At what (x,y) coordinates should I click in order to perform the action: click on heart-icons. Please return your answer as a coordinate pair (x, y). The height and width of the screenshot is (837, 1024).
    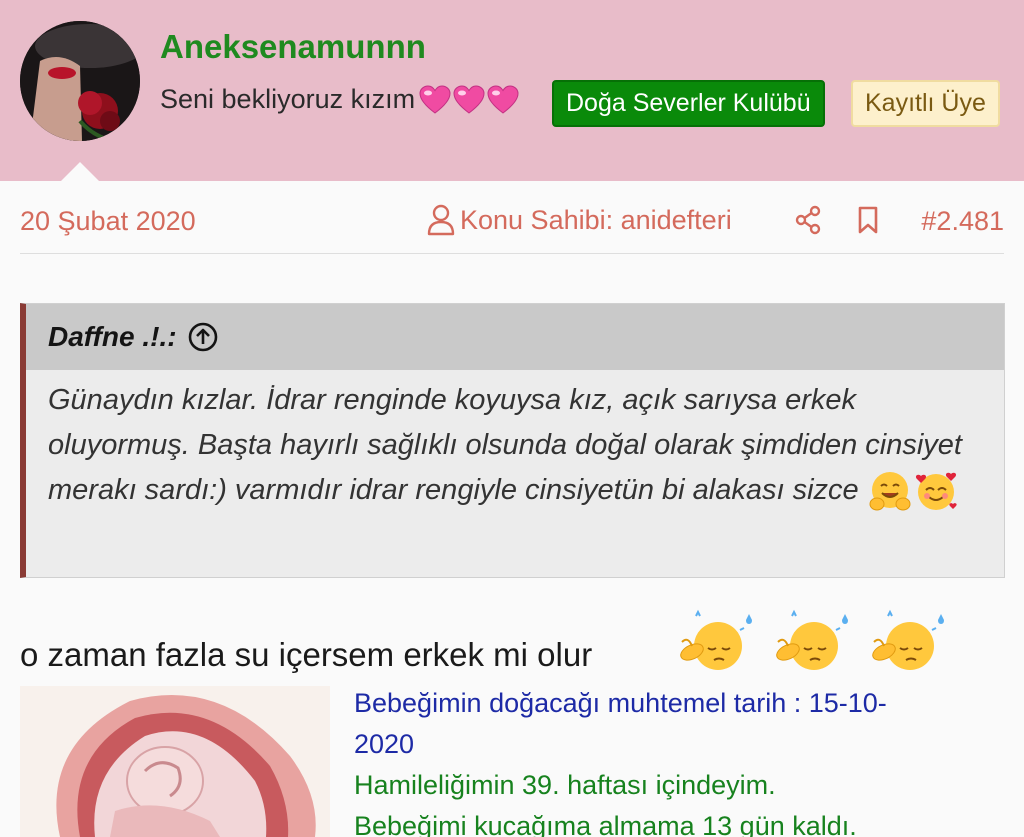
    Looking at the image, I should click on (468, 99).